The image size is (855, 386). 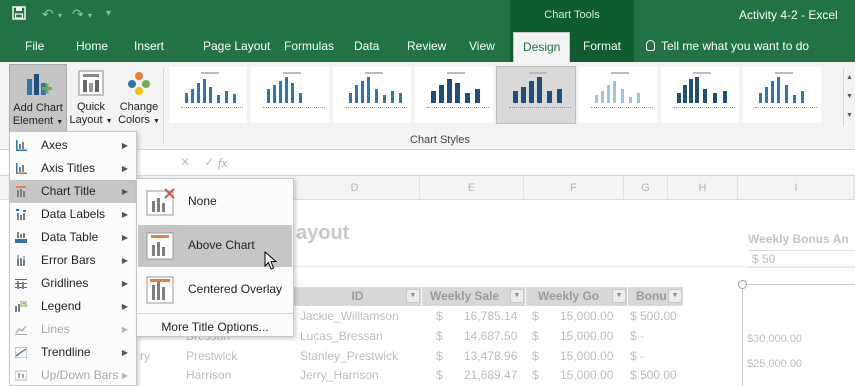 What do you see at coordinates (222, 163) in the screenshot?
I see `insert-function-icon: fx` at bounding box center [222, 163].